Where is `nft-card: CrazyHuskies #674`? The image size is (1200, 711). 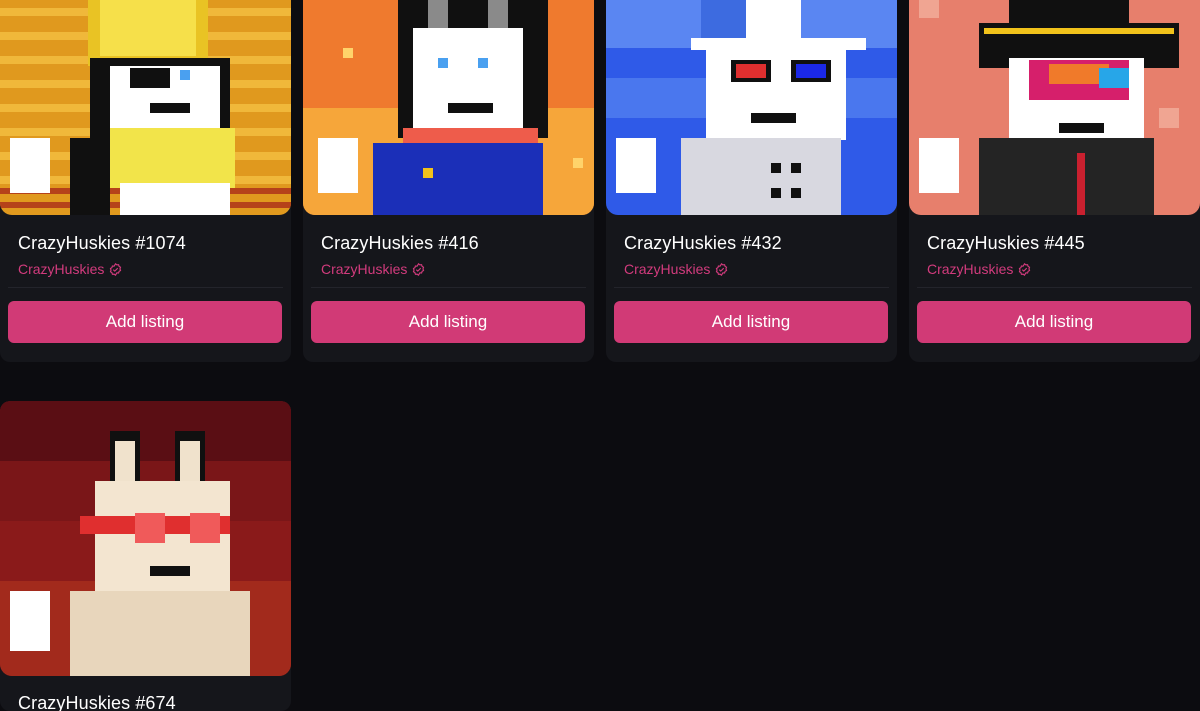
nft-card: CrazyHuskies #674 is located at coordinates (145, 556).